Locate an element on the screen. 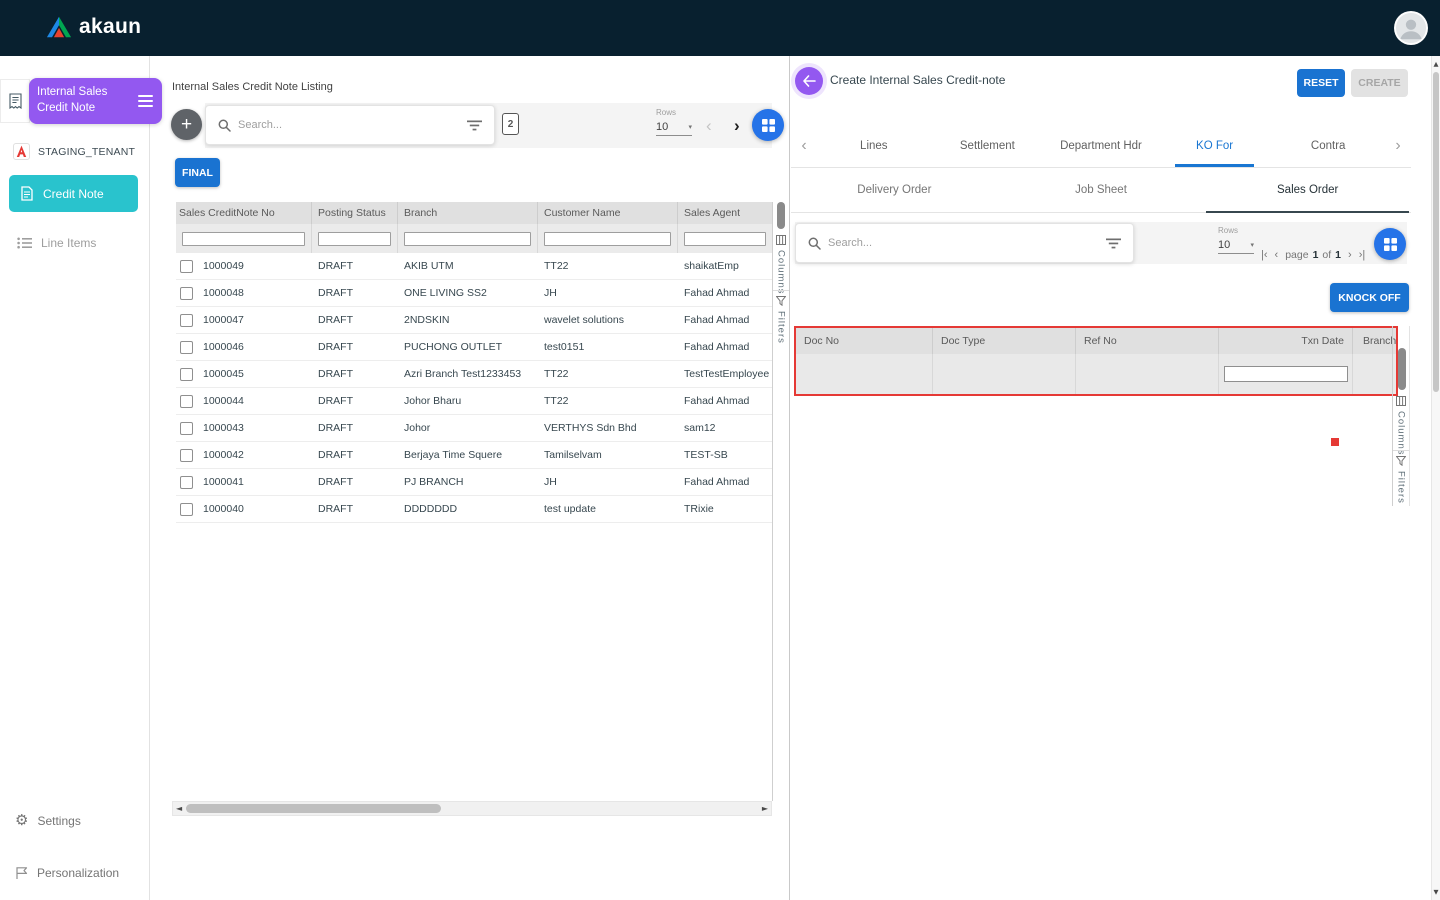 This screenshot has height=900, width=1440. subtab-sales-order: Sales Order is located at coordinates (1307, 190).